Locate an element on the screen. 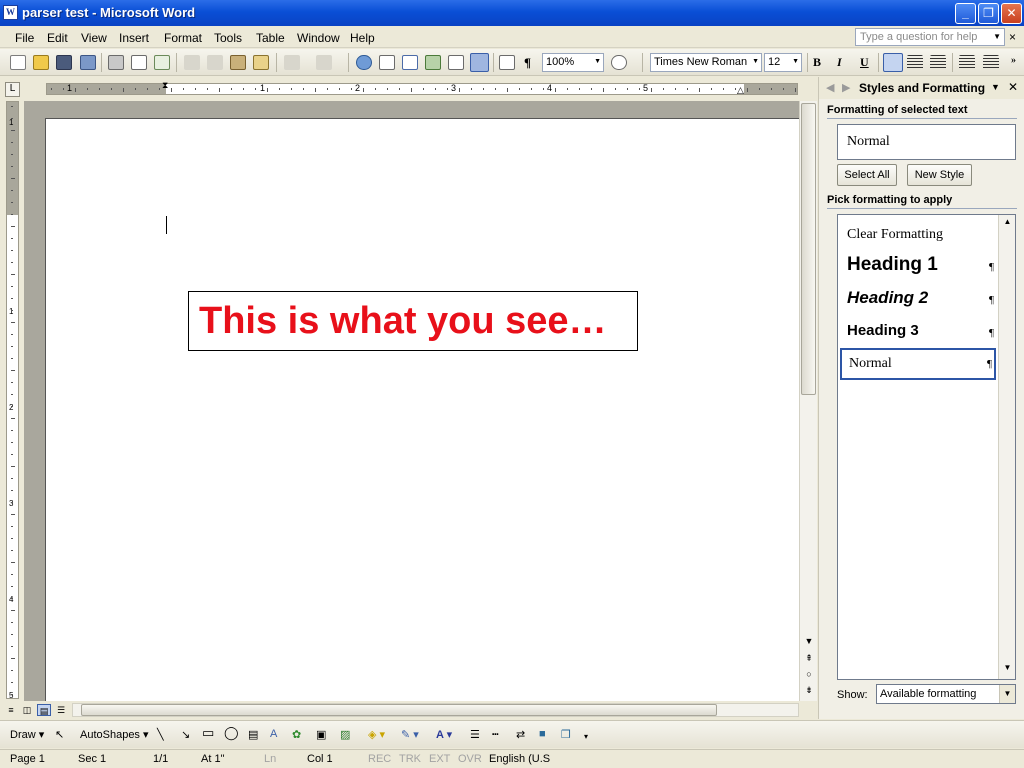  open-folder-icon is located at coordinates (41, 62).